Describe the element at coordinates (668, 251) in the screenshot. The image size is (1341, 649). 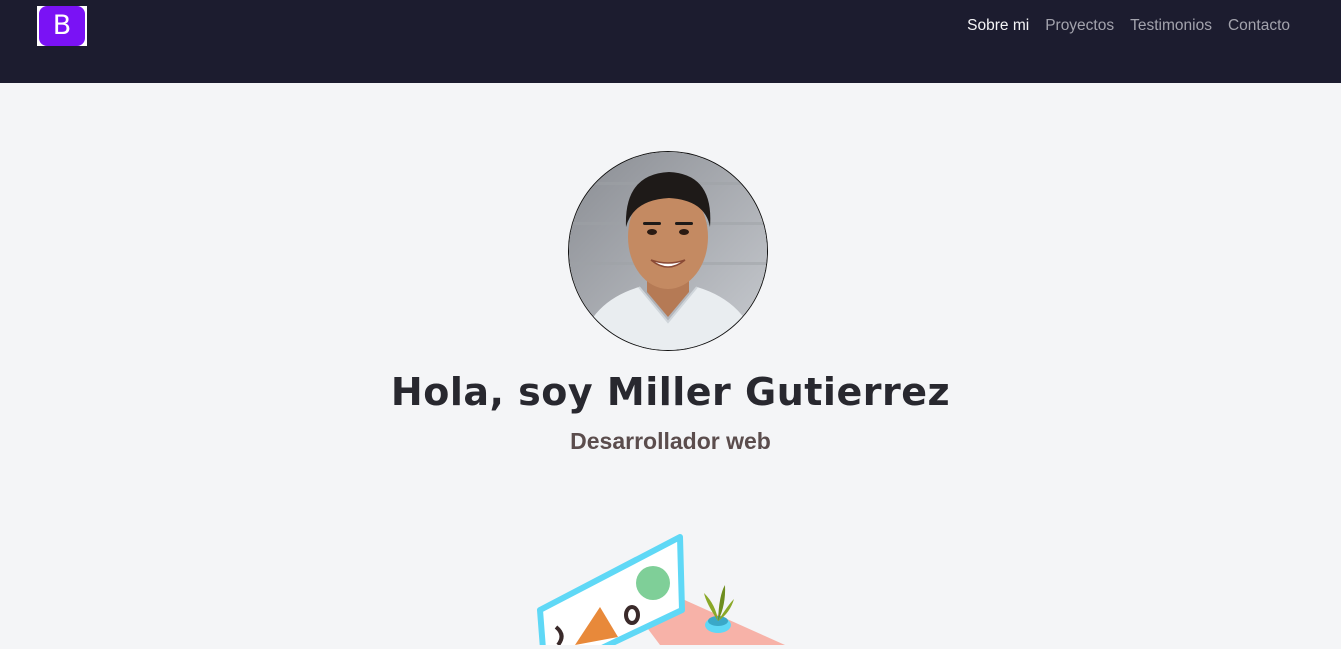
I see `profile-photo` at that location.